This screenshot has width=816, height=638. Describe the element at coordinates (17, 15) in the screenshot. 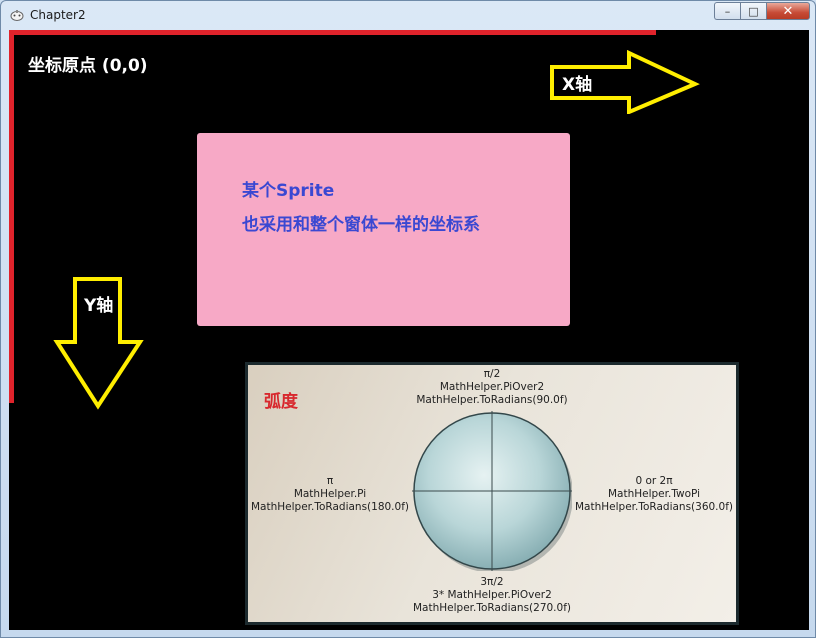

I see `app-icon` at that location.